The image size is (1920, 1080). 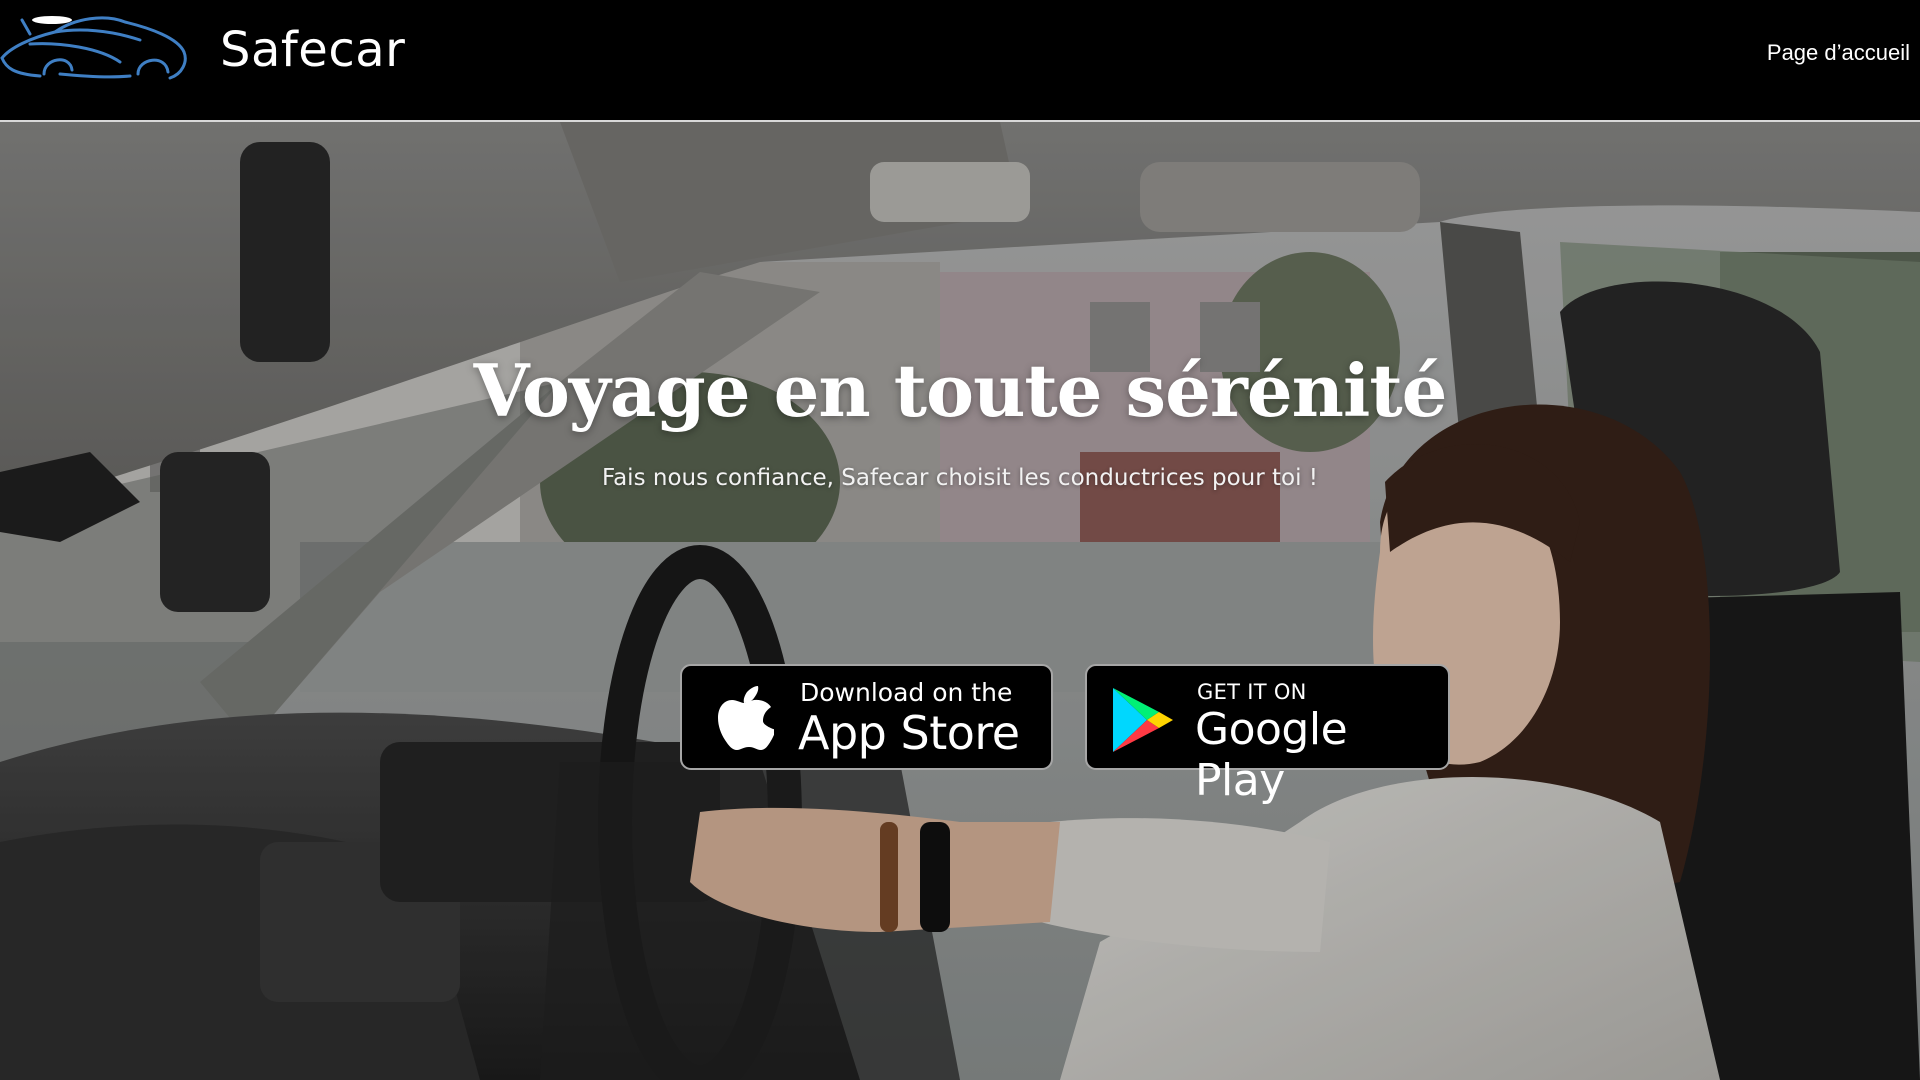 What do you see at coordinates (1838, 53) in the screenshot?
I see `nav-link-home: Page d’accueil` at bounding box center [1838, 53].